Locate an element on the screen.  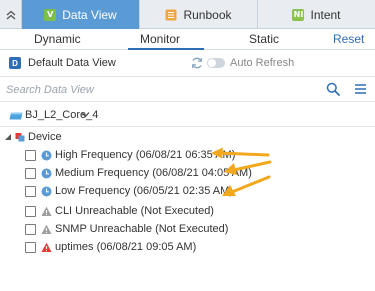
chevron-down-icon is located at coordinates (85, 114).